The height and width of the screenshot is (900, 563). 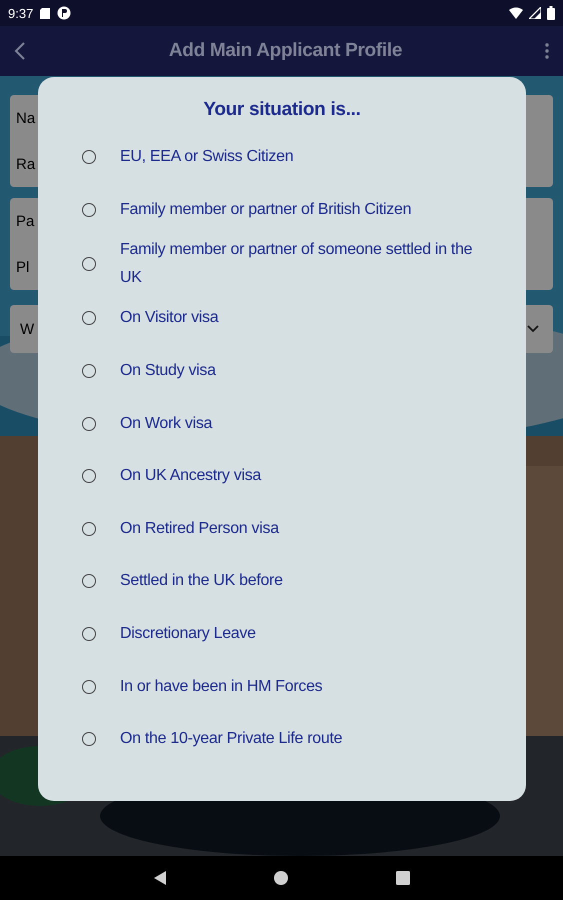 I want to click on wifi-icon, so click(x=516, y=13).